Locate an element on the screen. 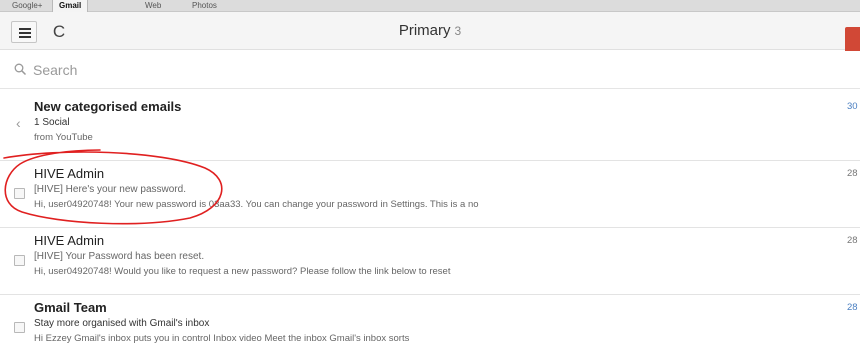 Image resolution: width=860 pixels, height=348 pixels. app-header: Primary 3 C is located at coordinates (430, 33).